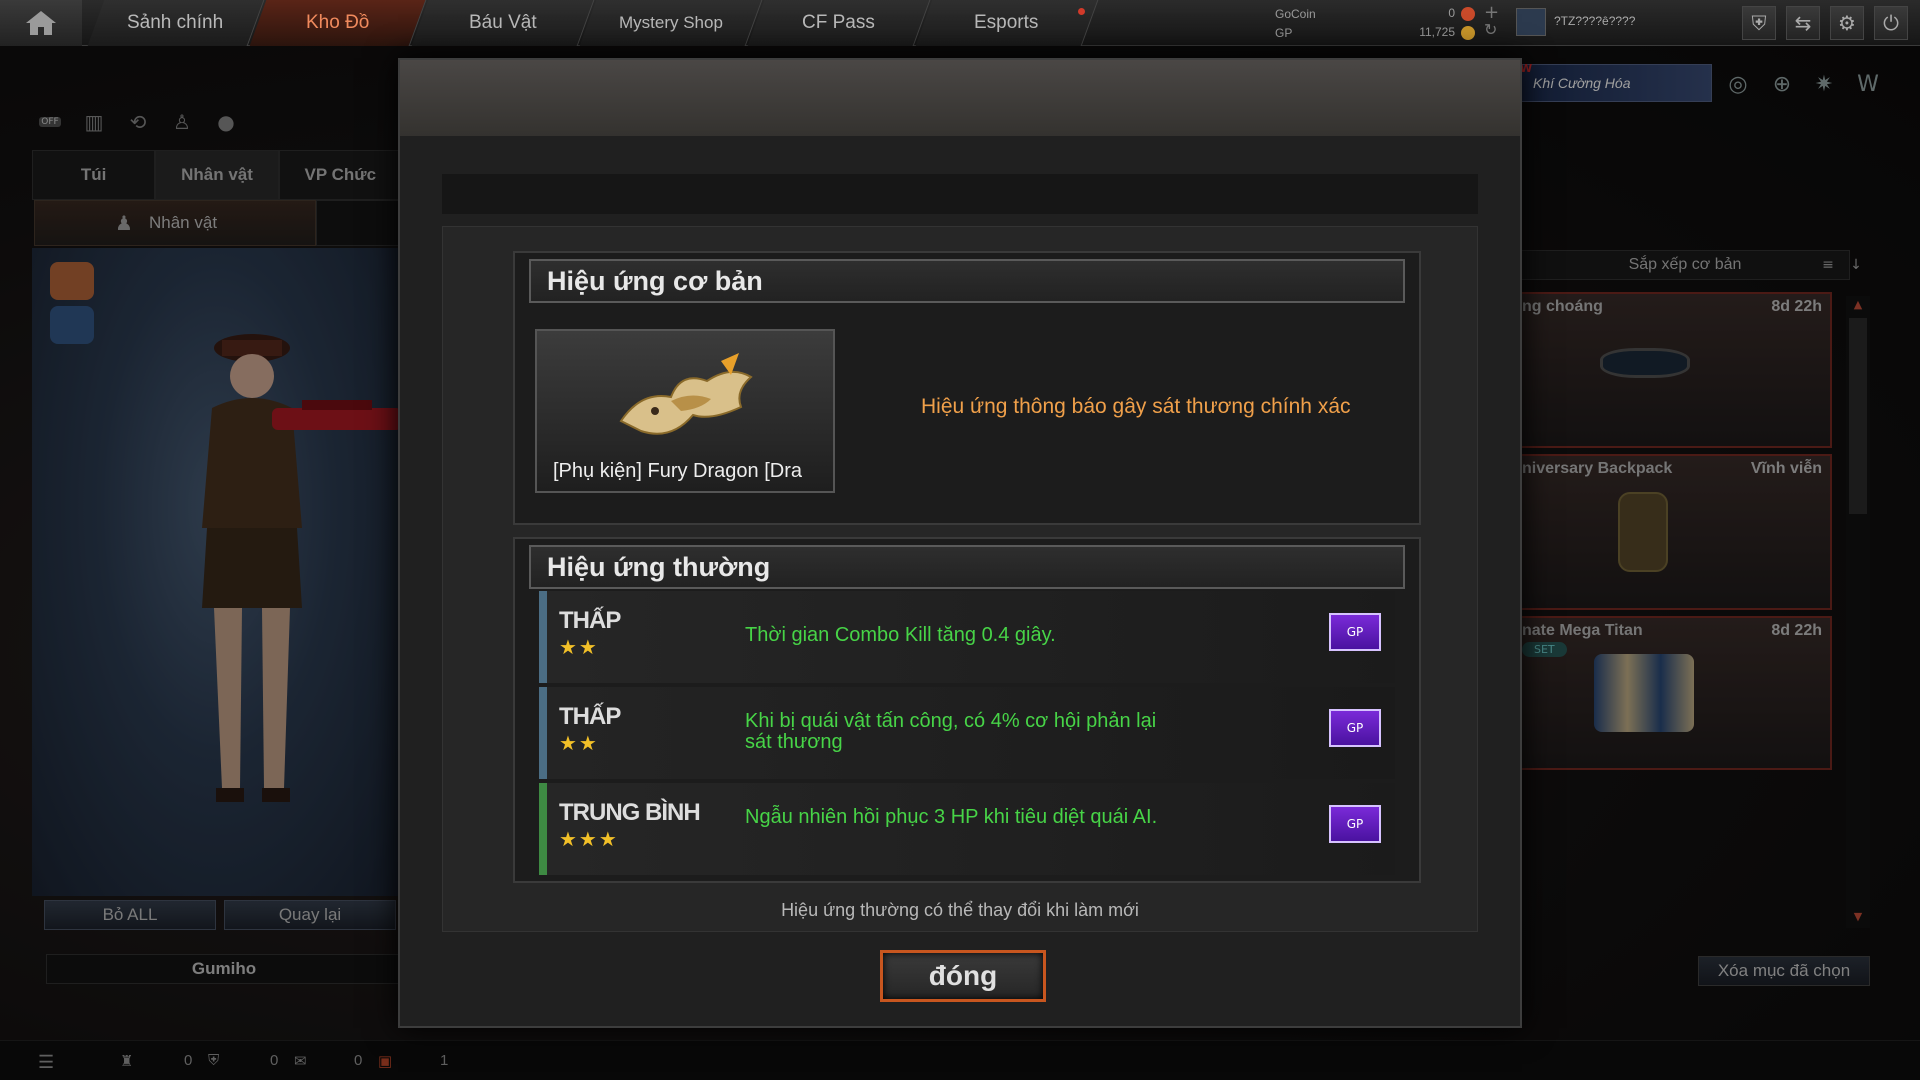 This screenshot has width=1920, height=1080. I want to click on tab-sanh-chinh: Sảnh chính, so click(176, 23).